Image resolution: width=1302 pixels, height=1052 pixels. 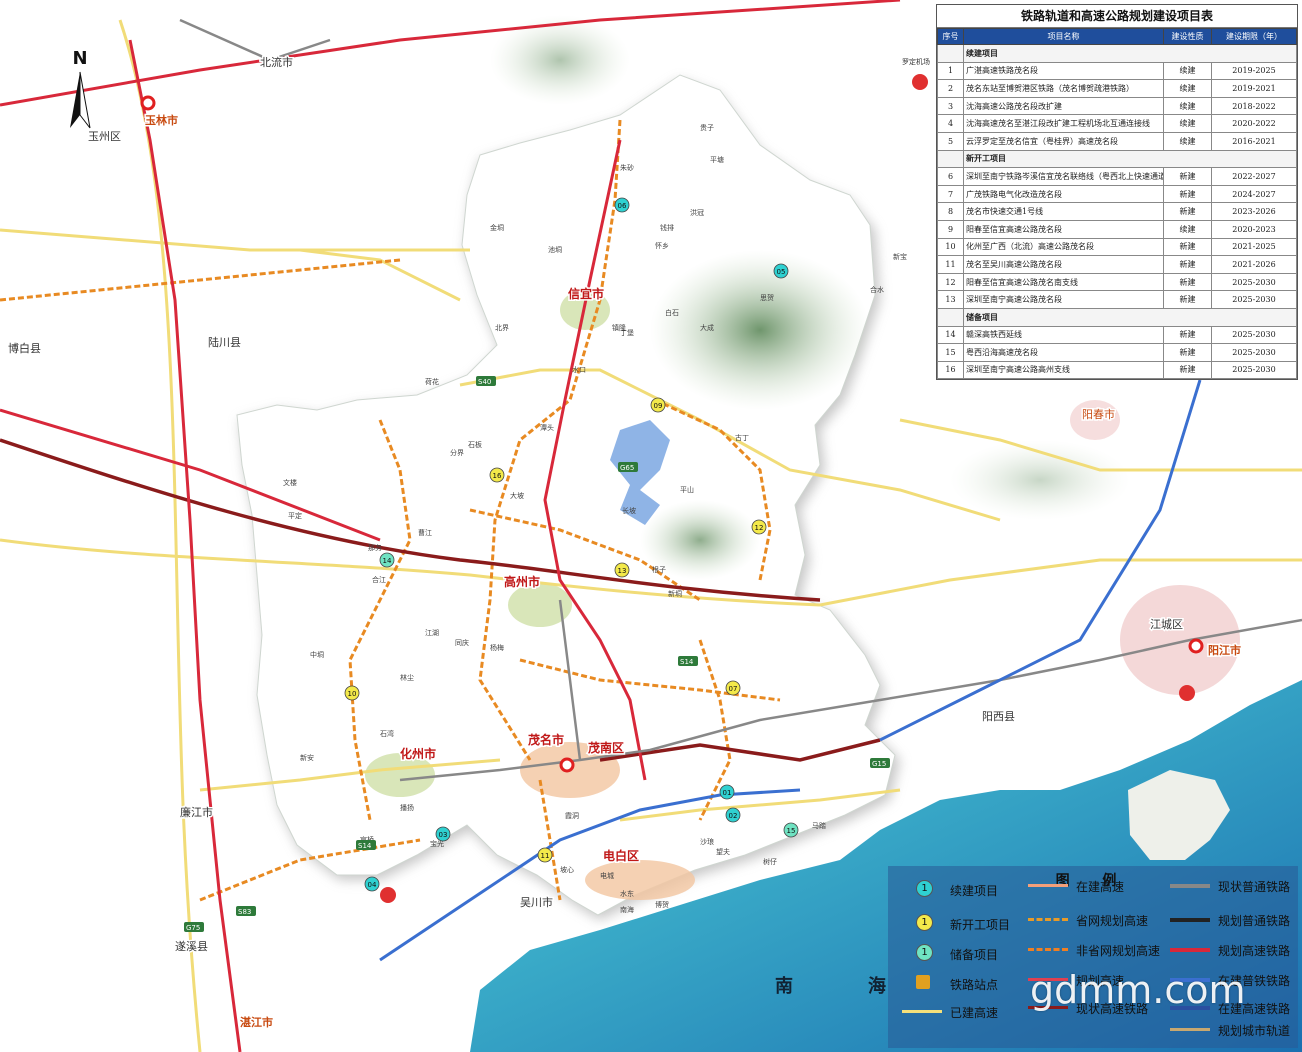 What do you see at coordinates (1254, 71) in the screenshot?
I see `cell-period: 2019-2025` at bounding box center [1254, 71].